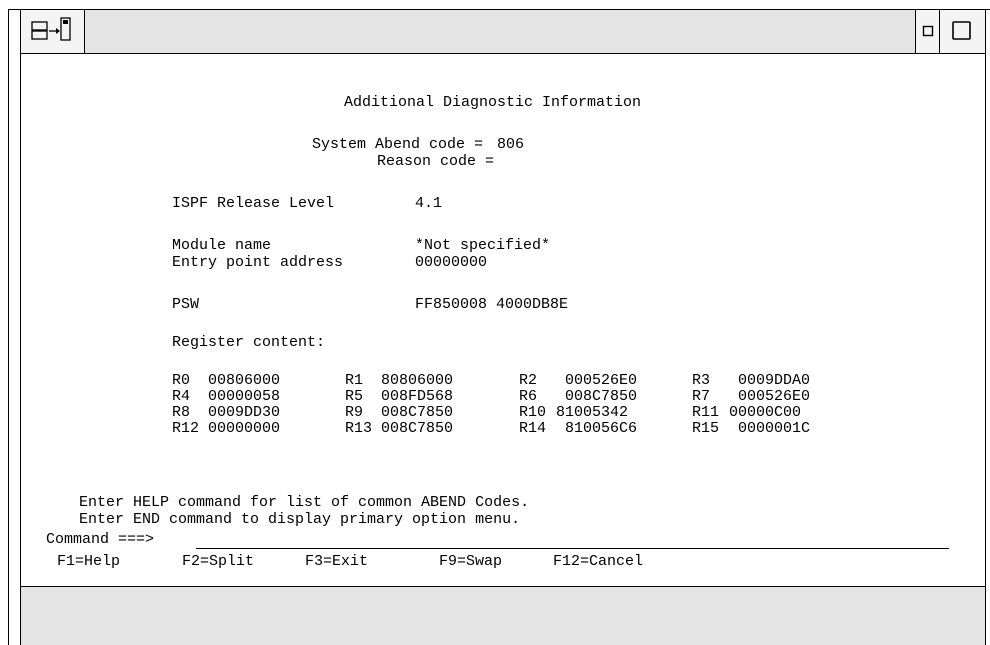 The width and height of the screenshot is (990, 645). I want to click on register-name: R13, so click(359, 428).